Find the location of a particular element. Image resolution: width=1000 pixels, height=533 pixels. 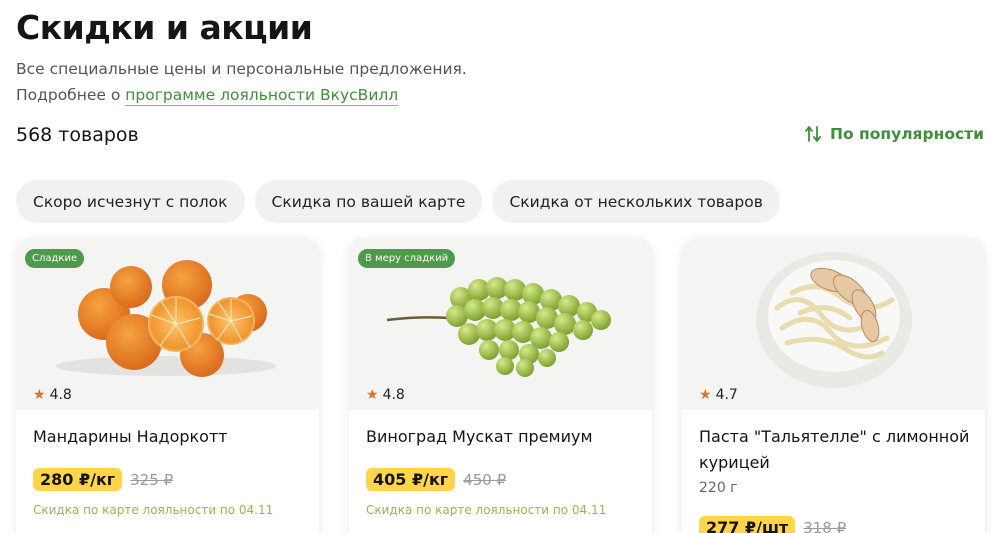

filter-chip-expiring: Скоро исчезнут с полок is located at coordinates (130, 201).